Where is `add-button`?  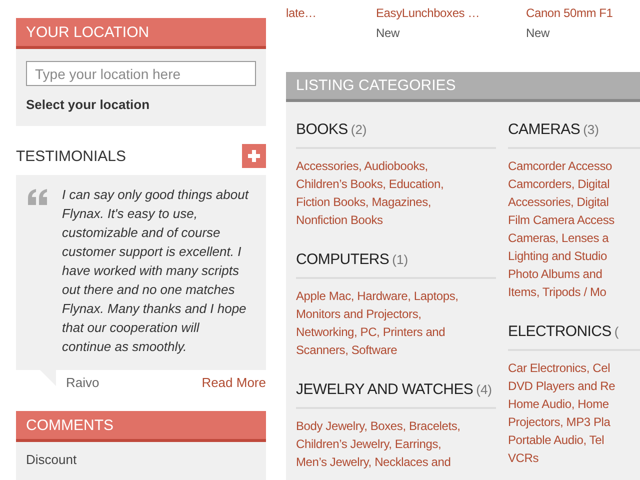
add-button is located at coordinates (254, 156).